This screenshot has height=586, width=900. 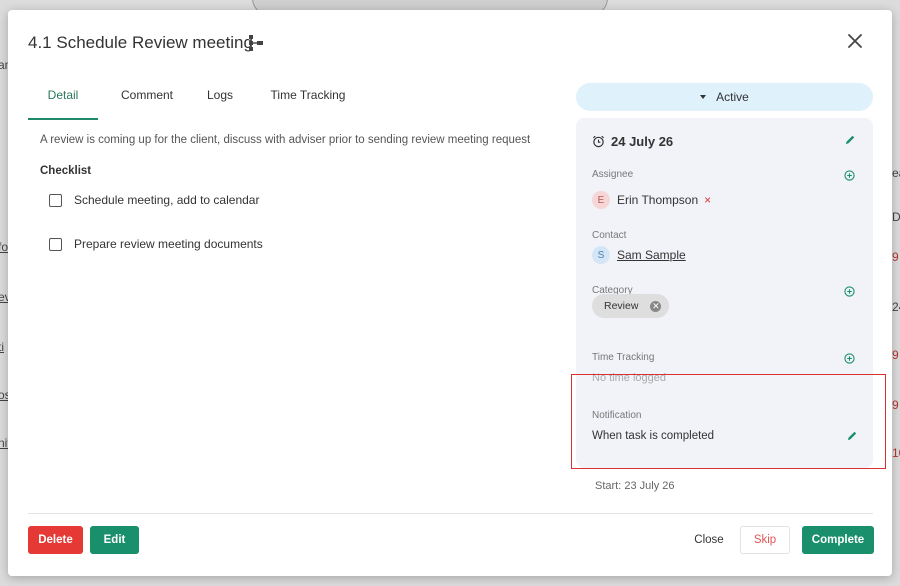 What do you see at coordinates (147, 104) in the screenshot?
I see `tab-comment: Comment` at bounding box center [147, 104].